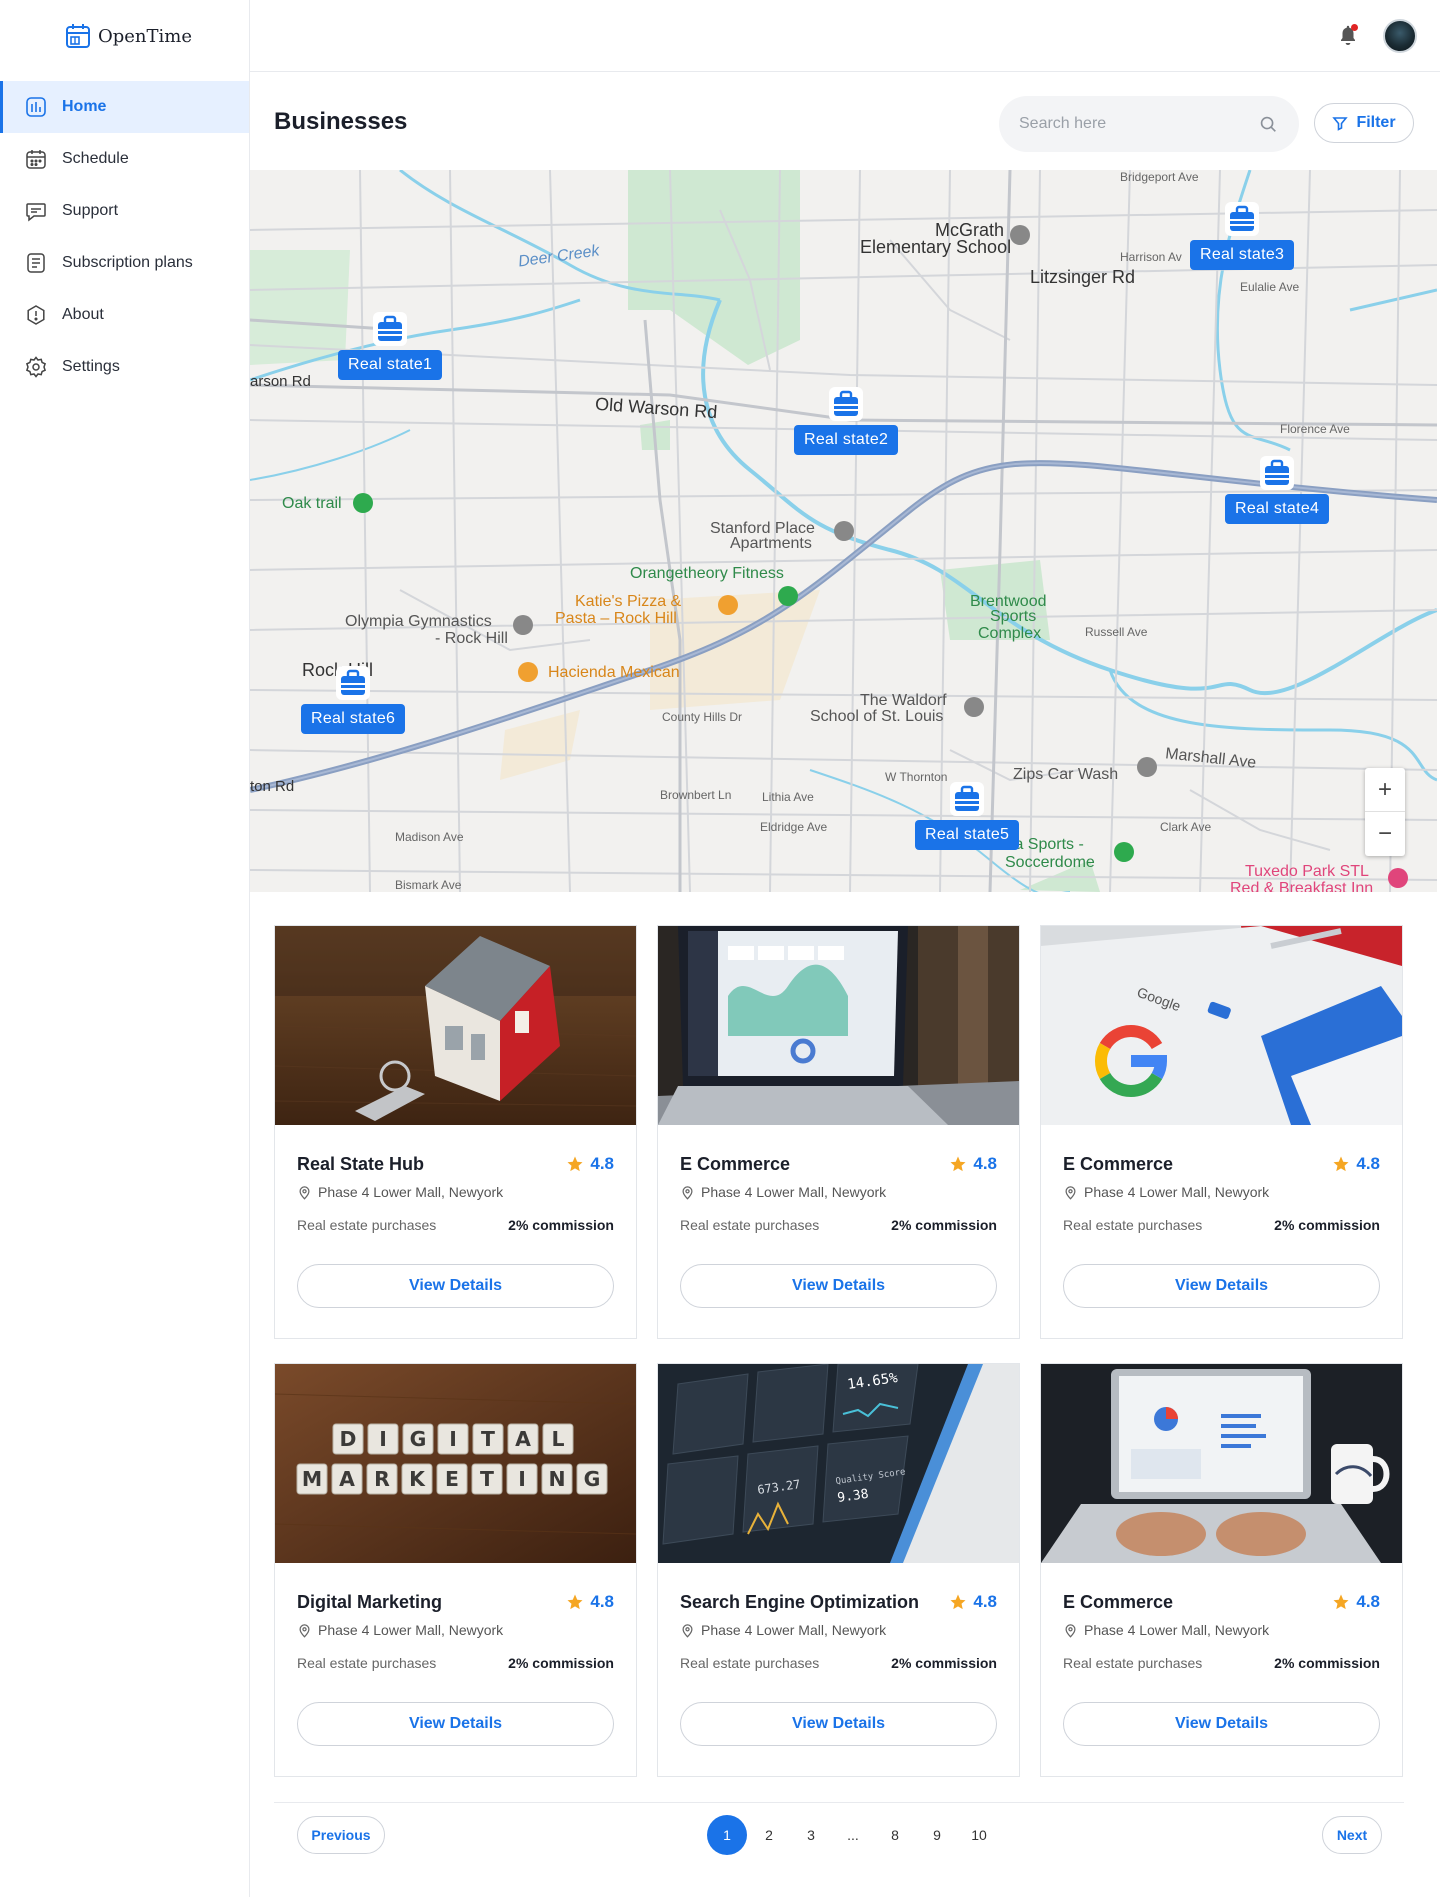 The width and height of the screenshot is (1440, 1897). Describe the element at coordinates (124, 159) in the screenshot. I see `sidebar-item-schedule: Schedule` at that location.